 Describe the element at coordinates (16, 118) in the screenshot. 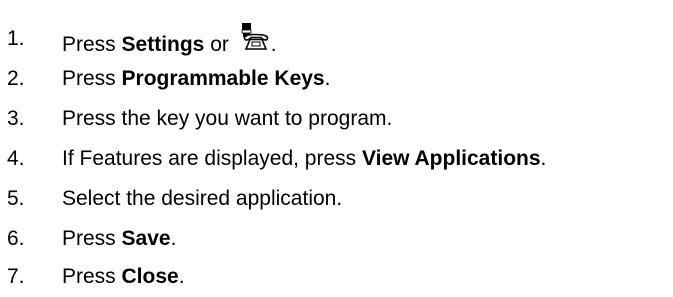

I see `step-number: 3.` at that location.